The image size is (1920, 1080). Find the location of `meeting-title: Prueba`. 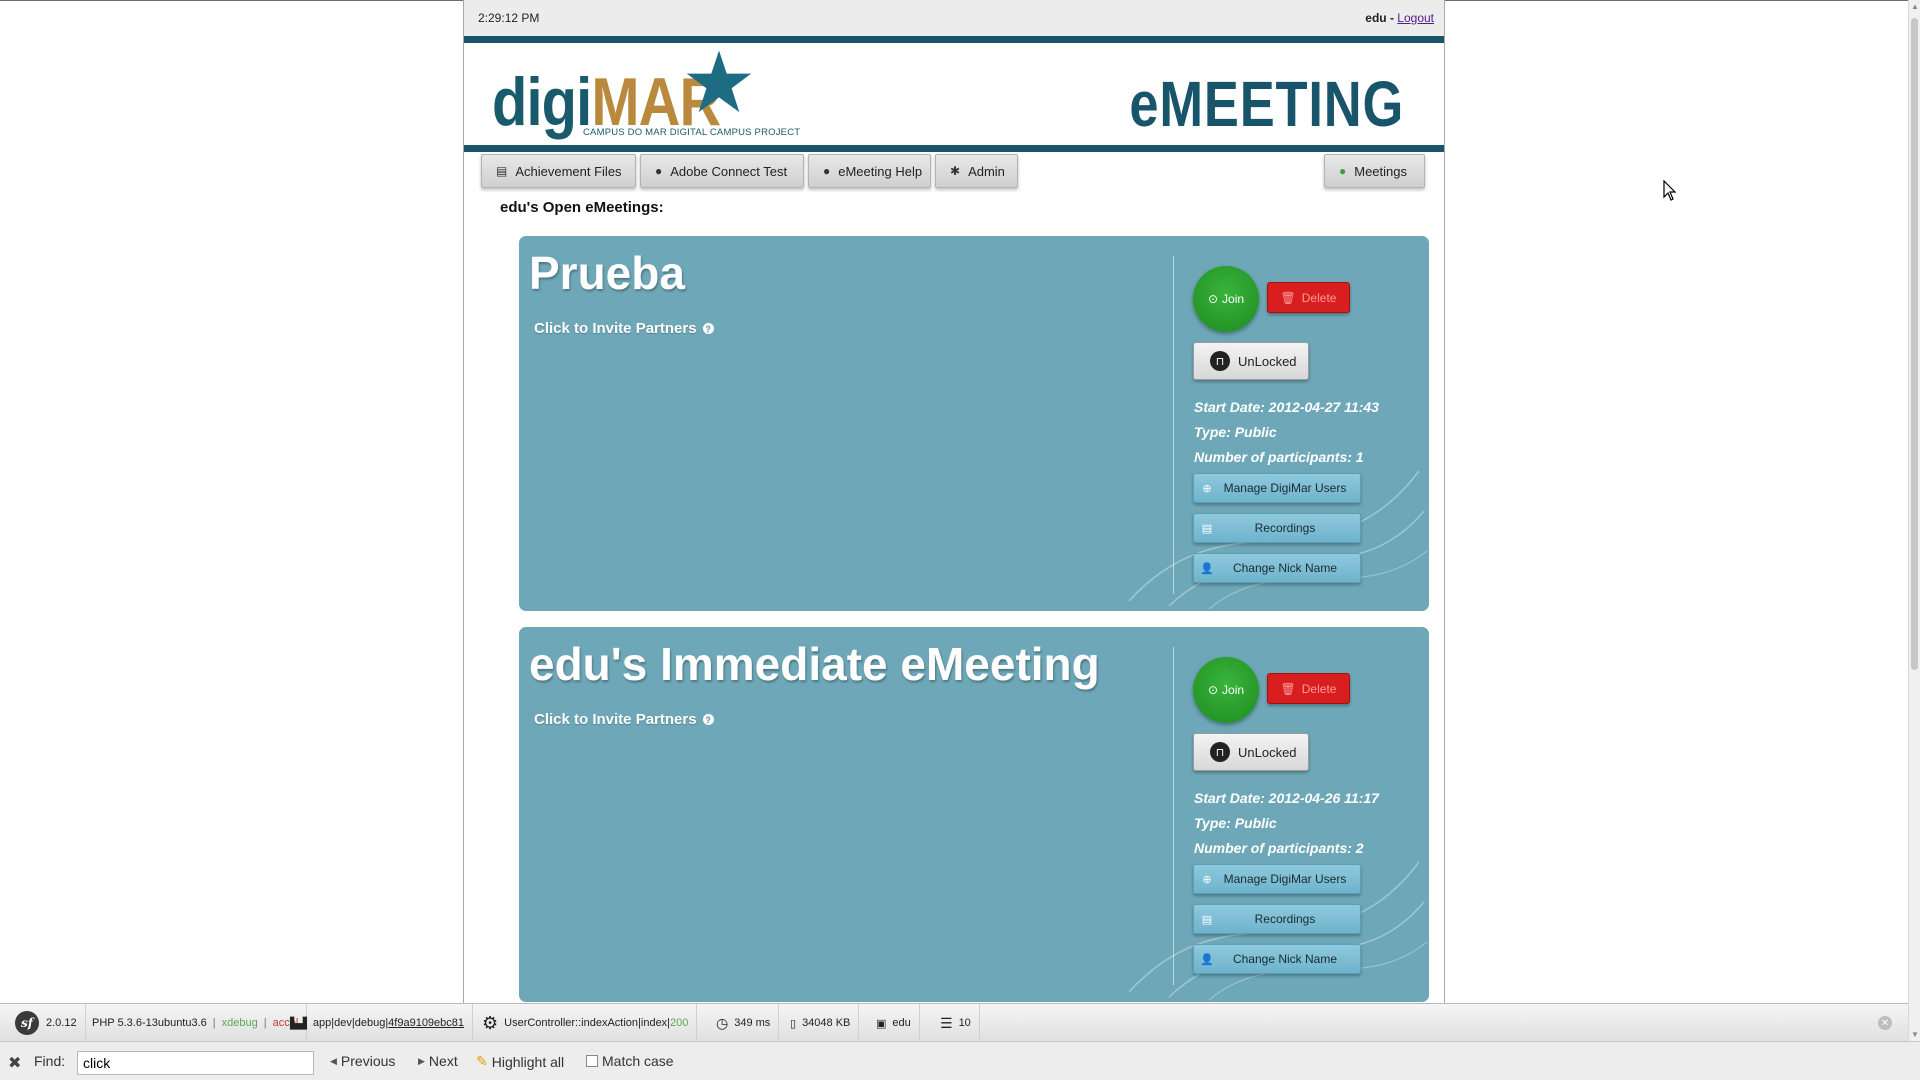

meeting-title: Prueba is located at coordinates (607, 273).